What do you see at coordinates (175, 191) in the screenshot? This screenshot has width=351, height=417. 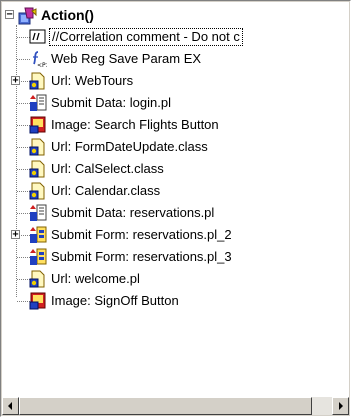 I see `tree-item: Url: Calendar.class` at bounding box center [175, 191].